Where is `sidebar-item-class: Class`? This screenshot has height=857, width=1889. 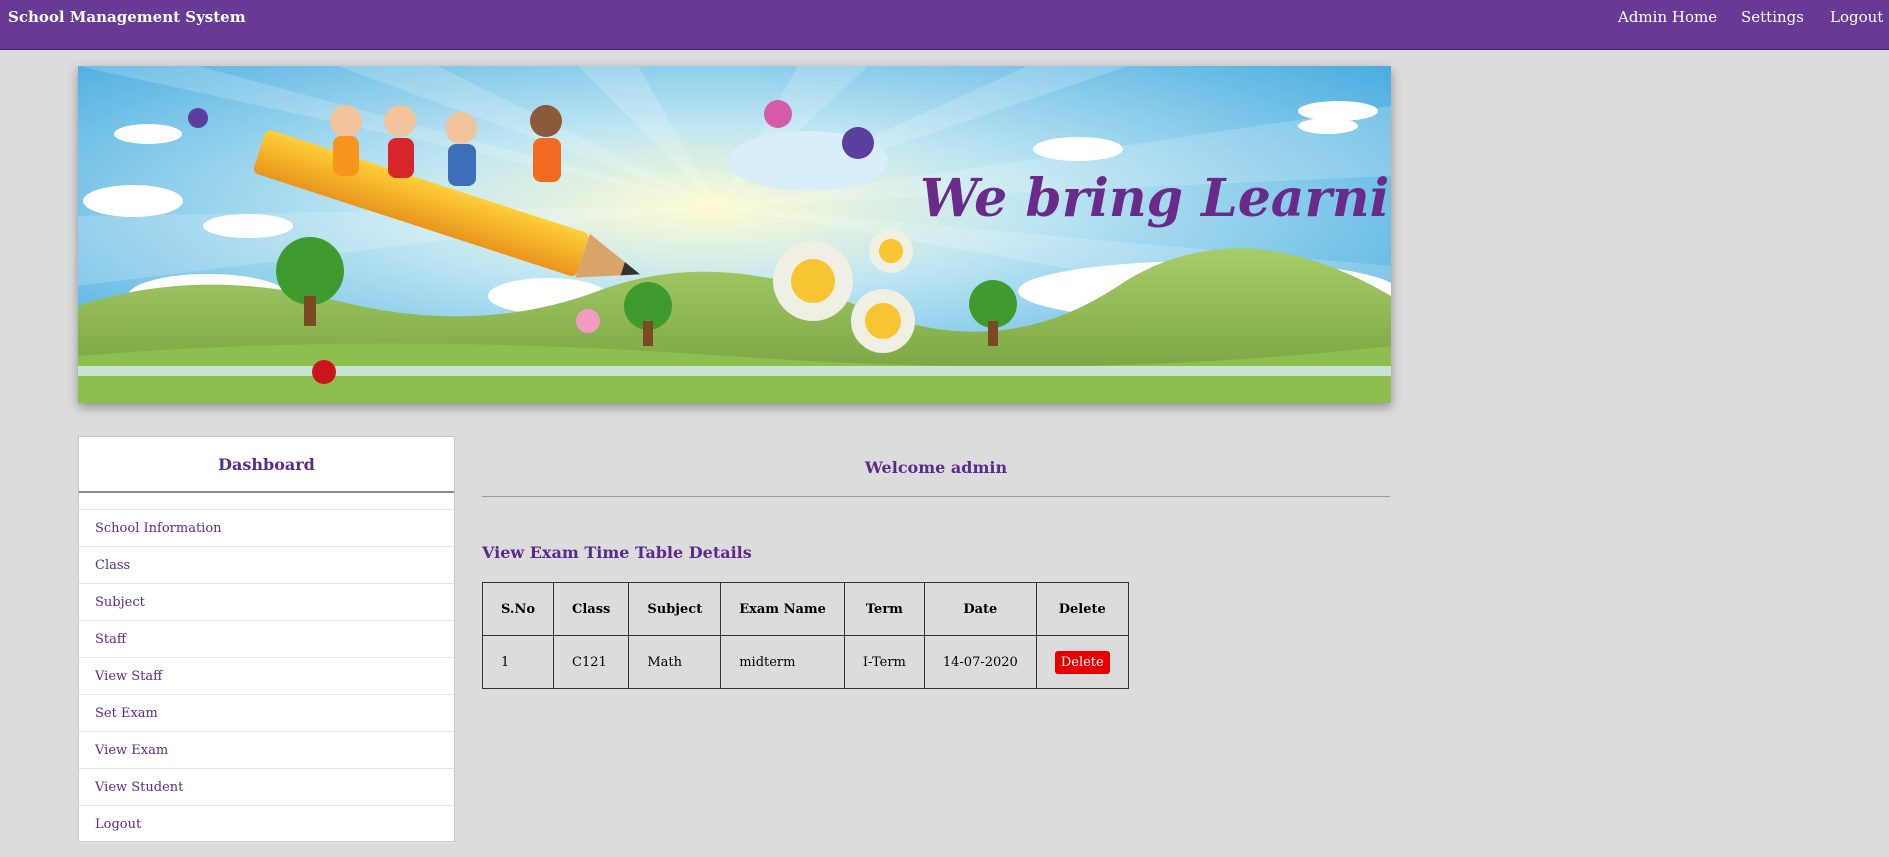
sidebar-item-class: Class is located at coordinates (266, 565).